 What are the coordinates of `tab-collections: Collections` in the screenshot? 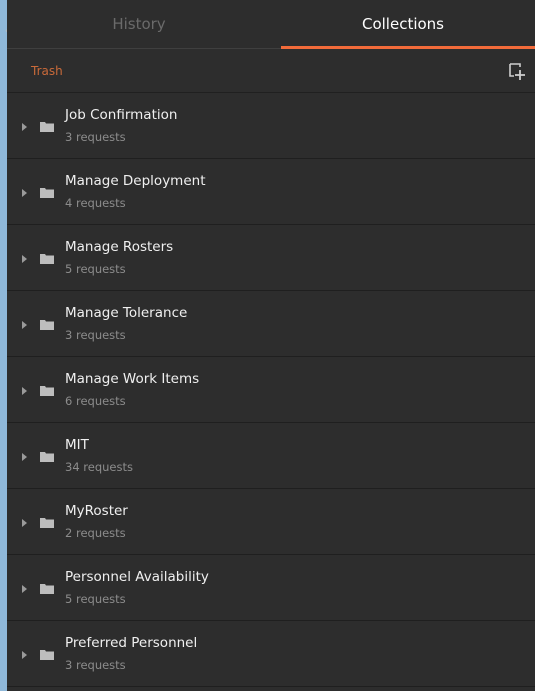 It's located at (403, 24).